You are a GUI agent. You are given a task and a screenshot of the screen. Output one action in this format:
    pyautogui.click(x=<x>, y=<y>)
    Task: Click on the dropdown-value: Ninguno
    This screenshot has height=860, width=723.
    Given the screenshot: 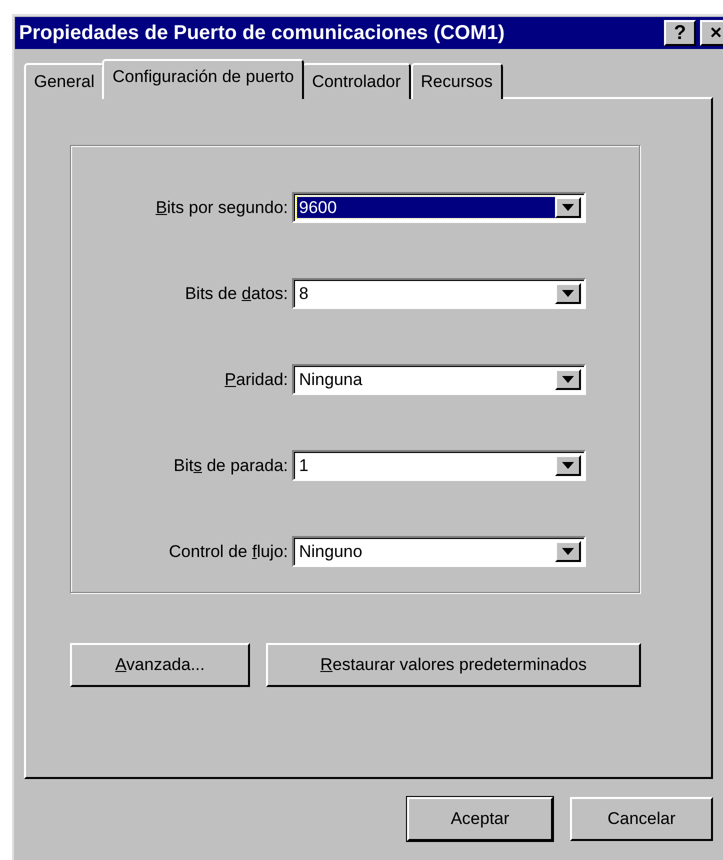 What is the action you would take?
    pyautogui.click(x=331, y=551)
    